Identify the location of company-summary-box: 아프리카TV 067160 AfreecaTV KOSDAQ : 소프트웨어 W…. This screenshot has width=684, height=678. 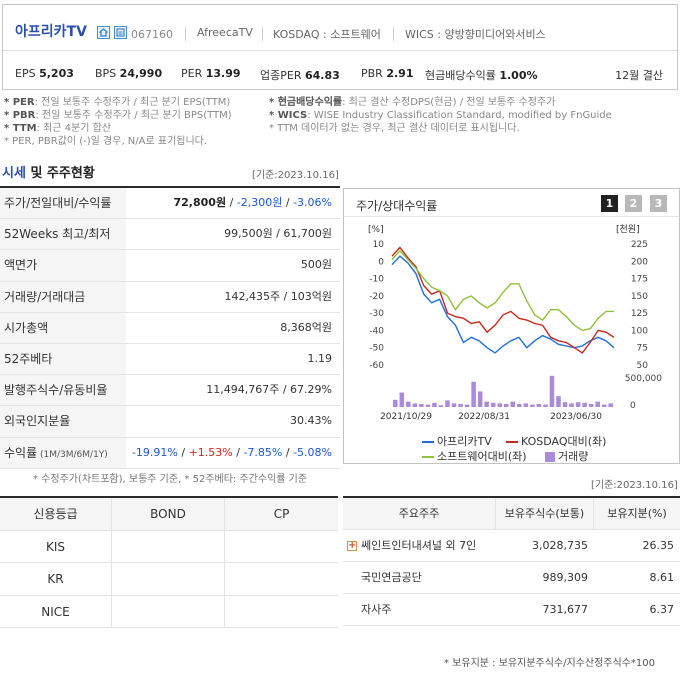
(340, 47).